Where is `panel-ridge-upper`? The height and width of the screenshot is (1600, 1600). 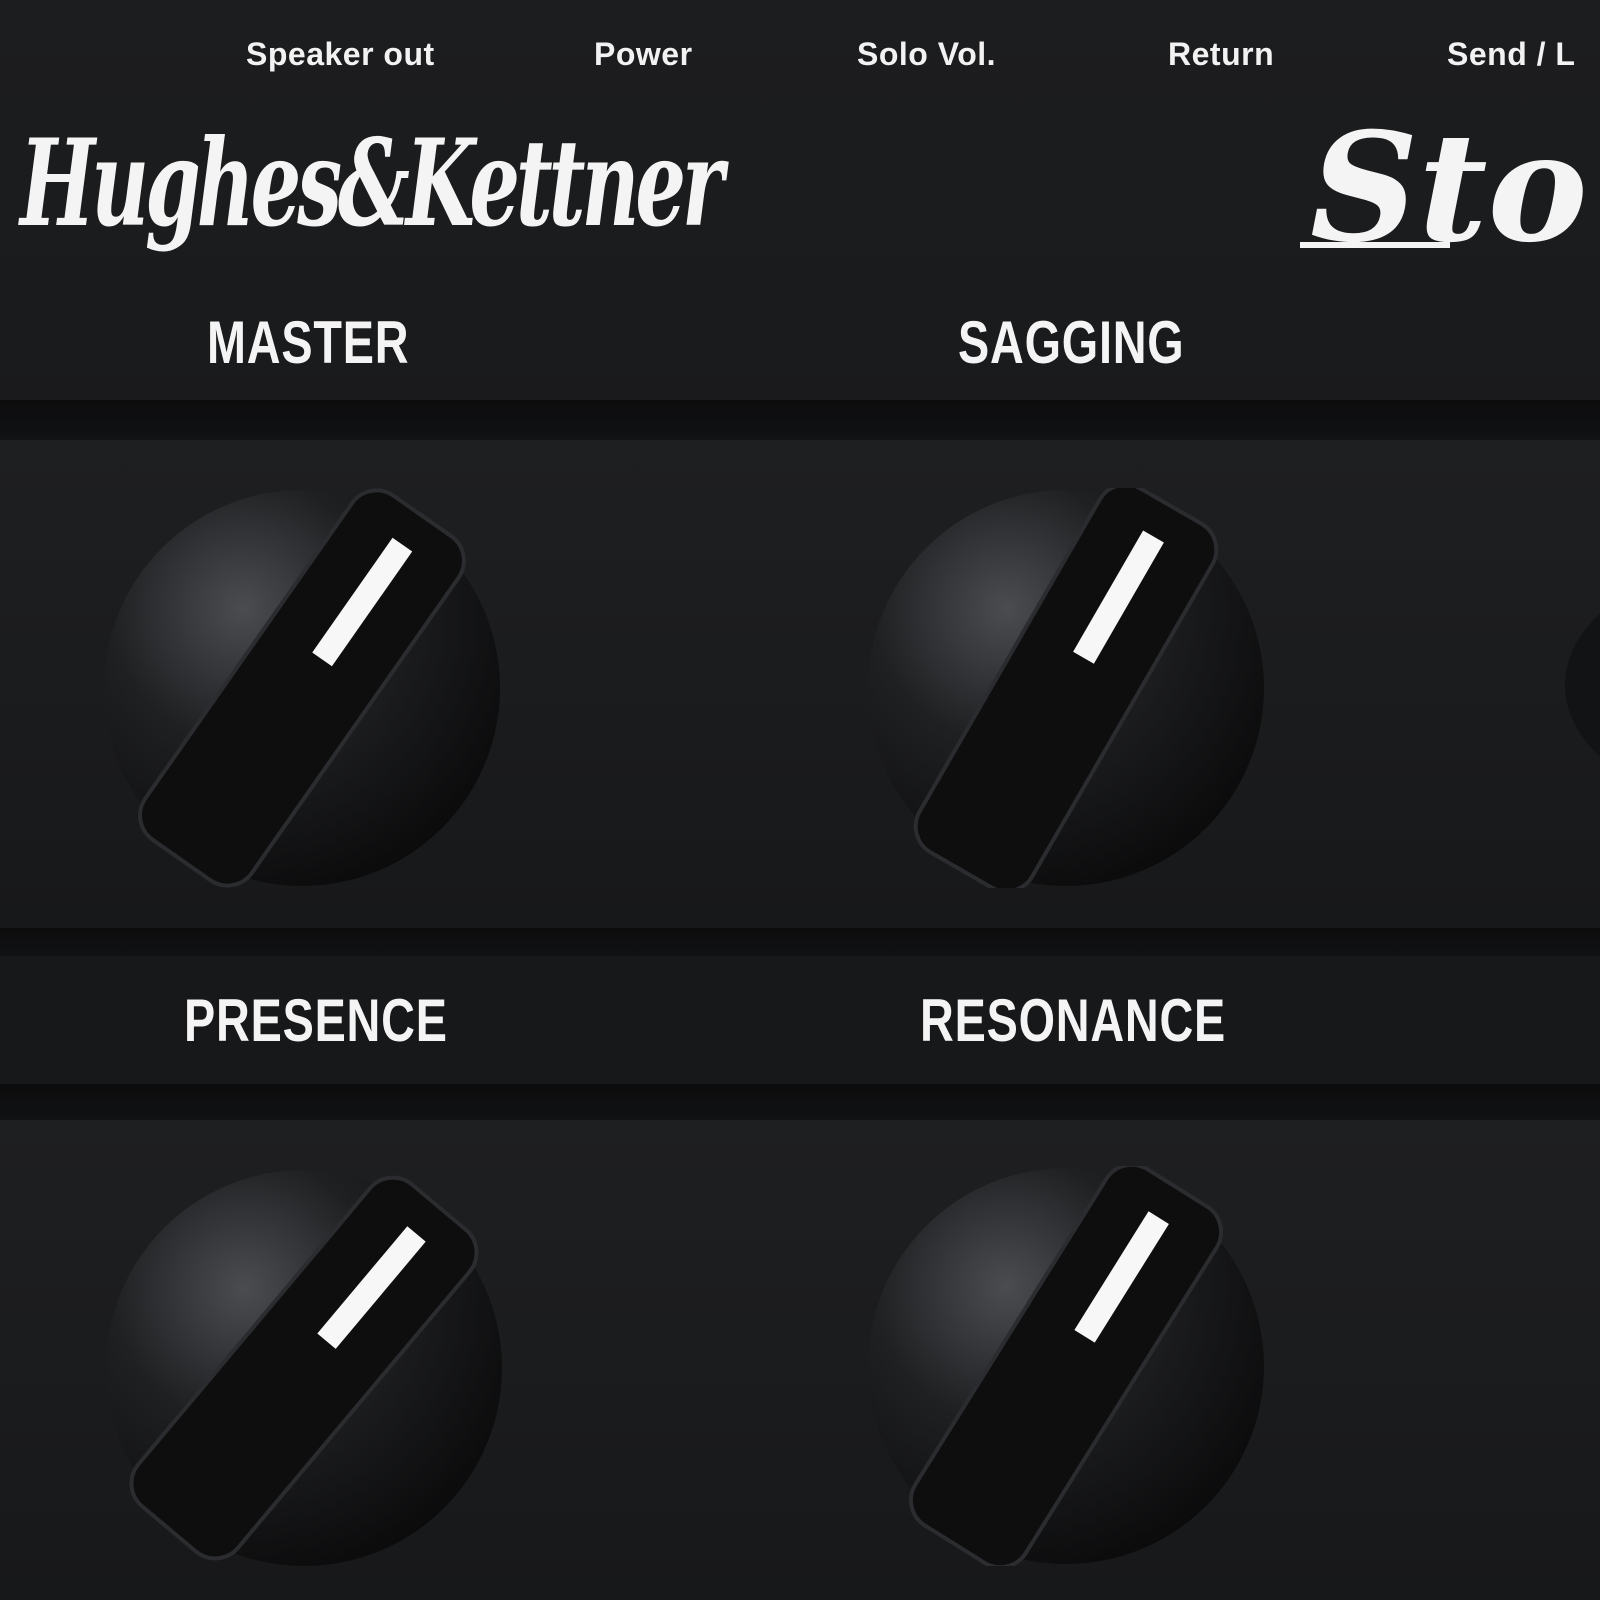 panel-ridge-upper is located at coordinates (800, 420).